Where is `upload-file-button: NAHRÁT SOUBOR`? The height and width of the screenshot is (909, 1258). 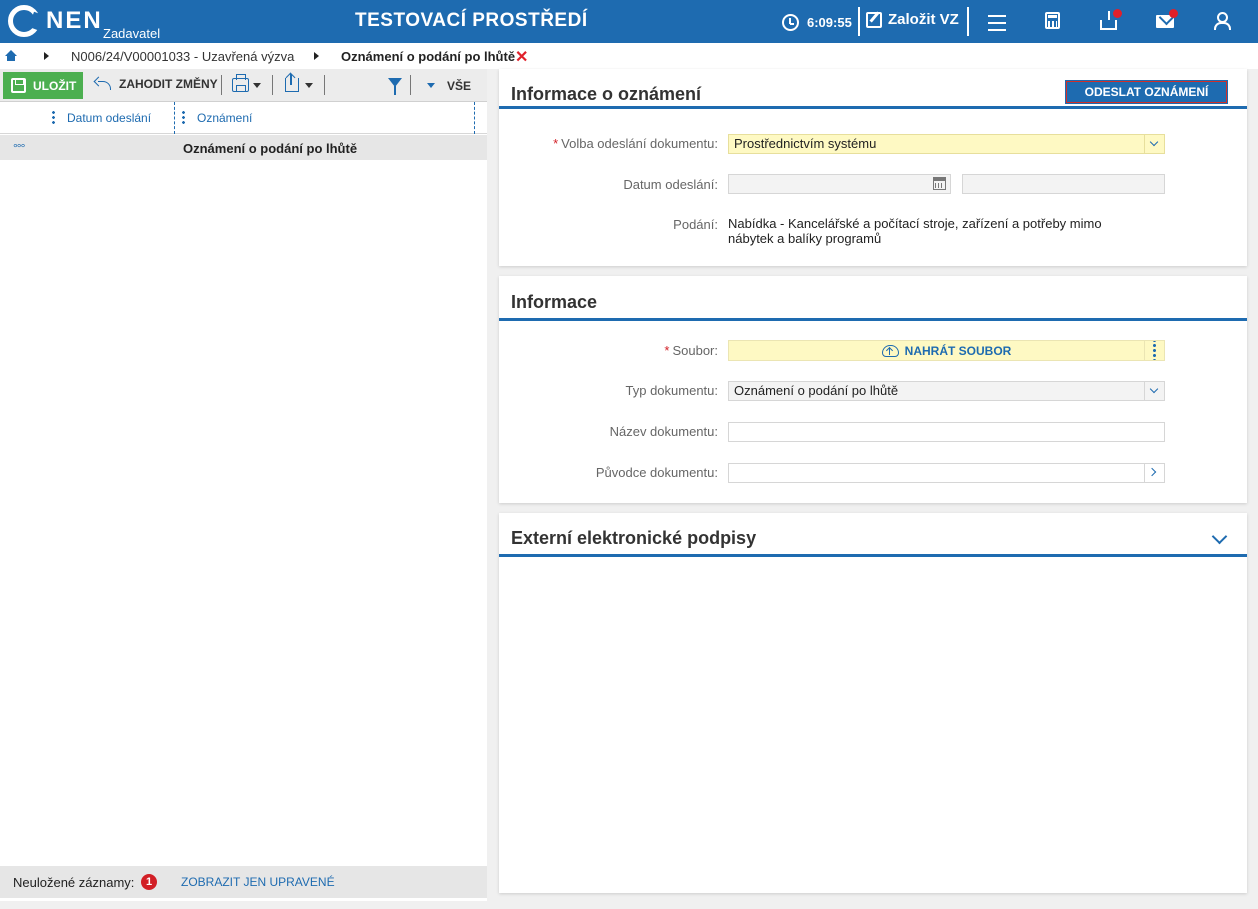
upload-file-button: NAHRÁT SOUBOR is located at coordinates (946, 350).